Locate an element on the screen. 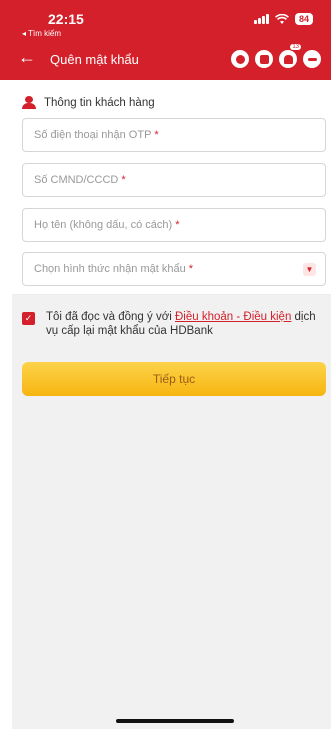  terms-prefix: Tôi đã đọc và đồng ý với is located at coordinates (110, 317).